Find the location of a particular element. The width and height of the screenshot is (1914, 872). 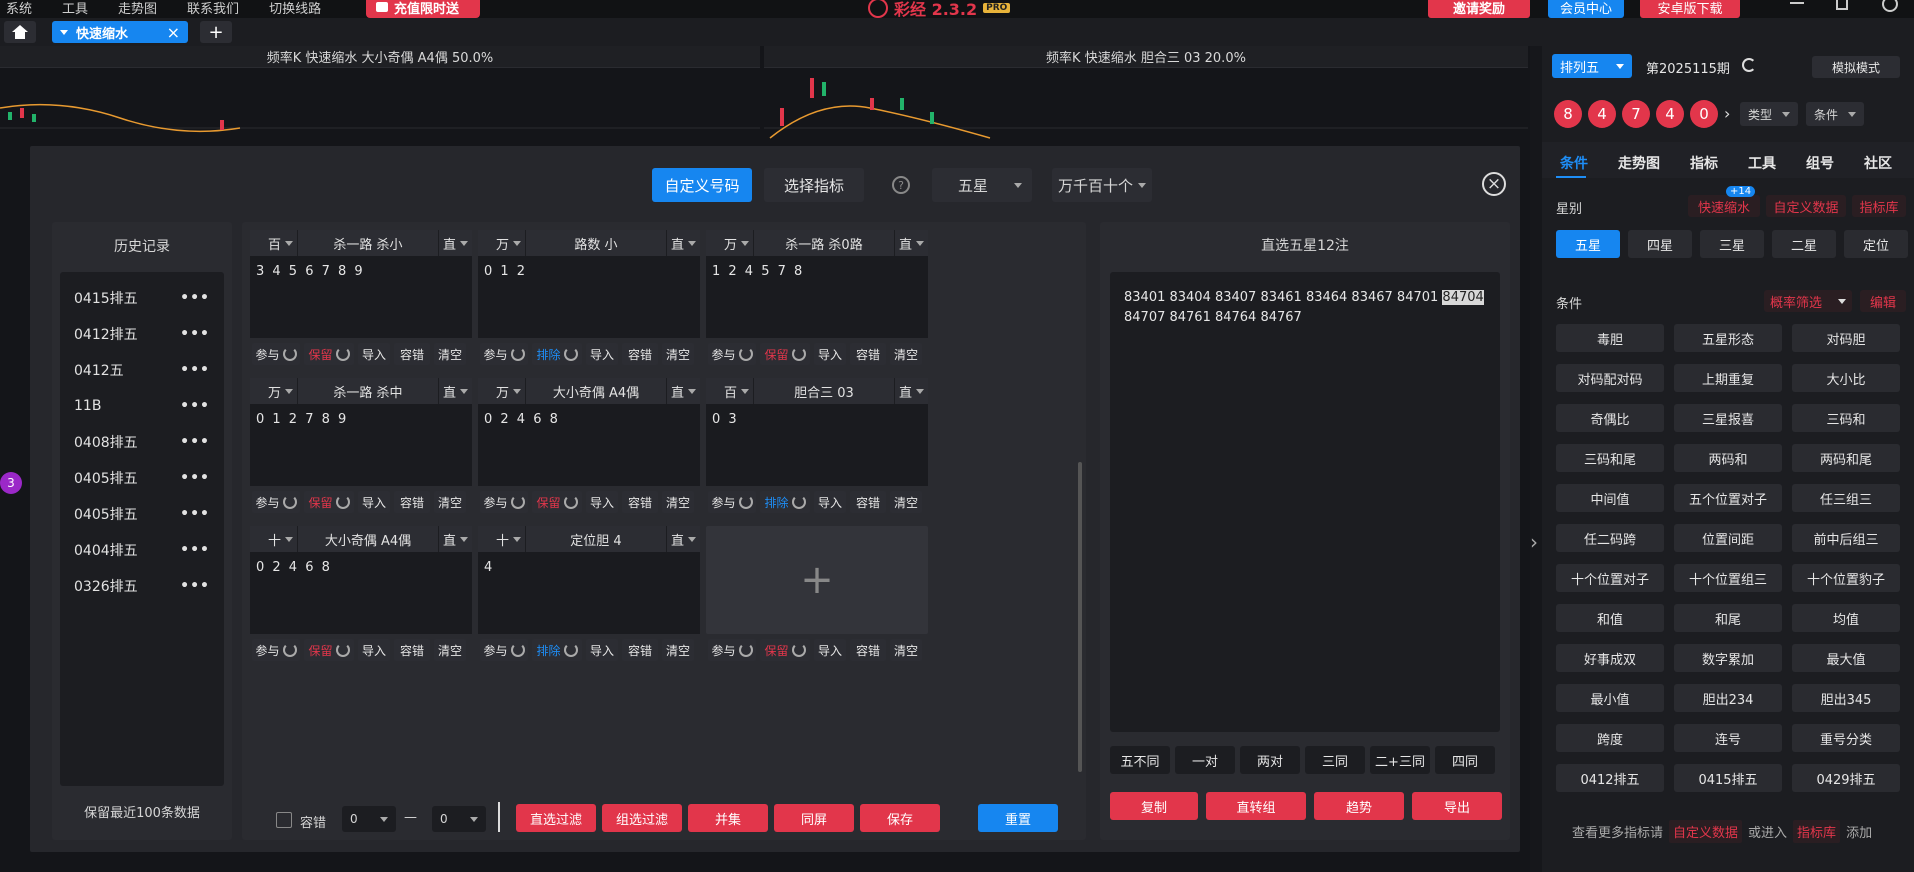

indicator-lib-button: 指标库 is located at coordinates (1879, 206).